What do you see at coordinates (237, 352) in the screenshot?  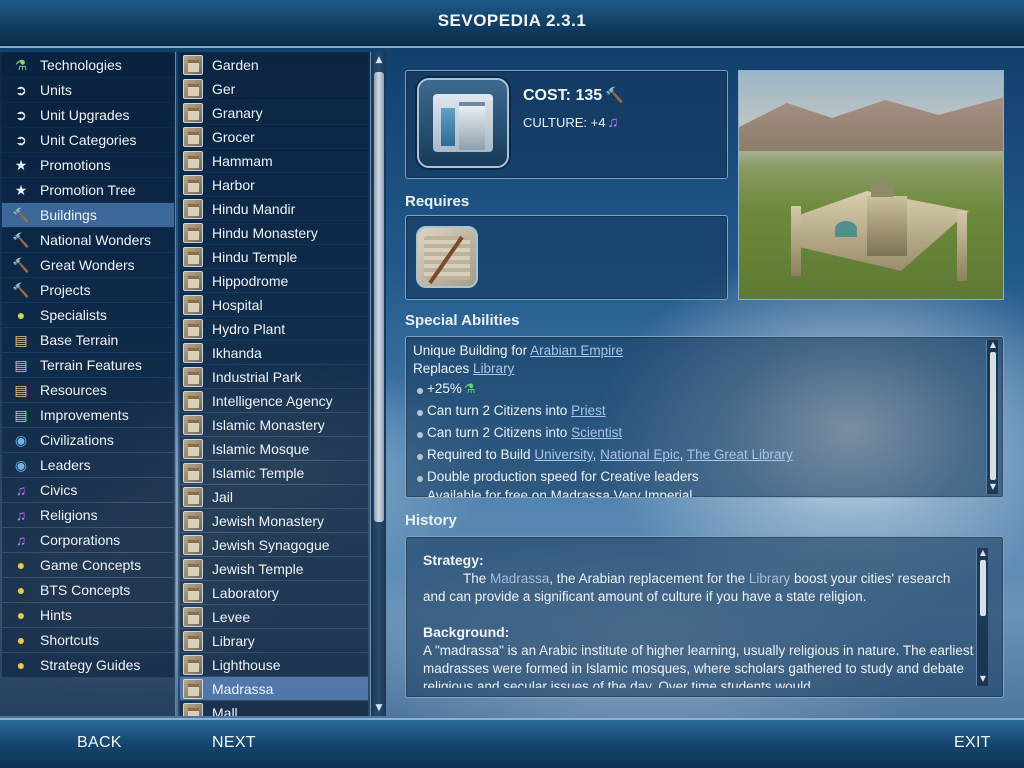 I see `building-label: Ikhanda` at bounding box center [237, 352].